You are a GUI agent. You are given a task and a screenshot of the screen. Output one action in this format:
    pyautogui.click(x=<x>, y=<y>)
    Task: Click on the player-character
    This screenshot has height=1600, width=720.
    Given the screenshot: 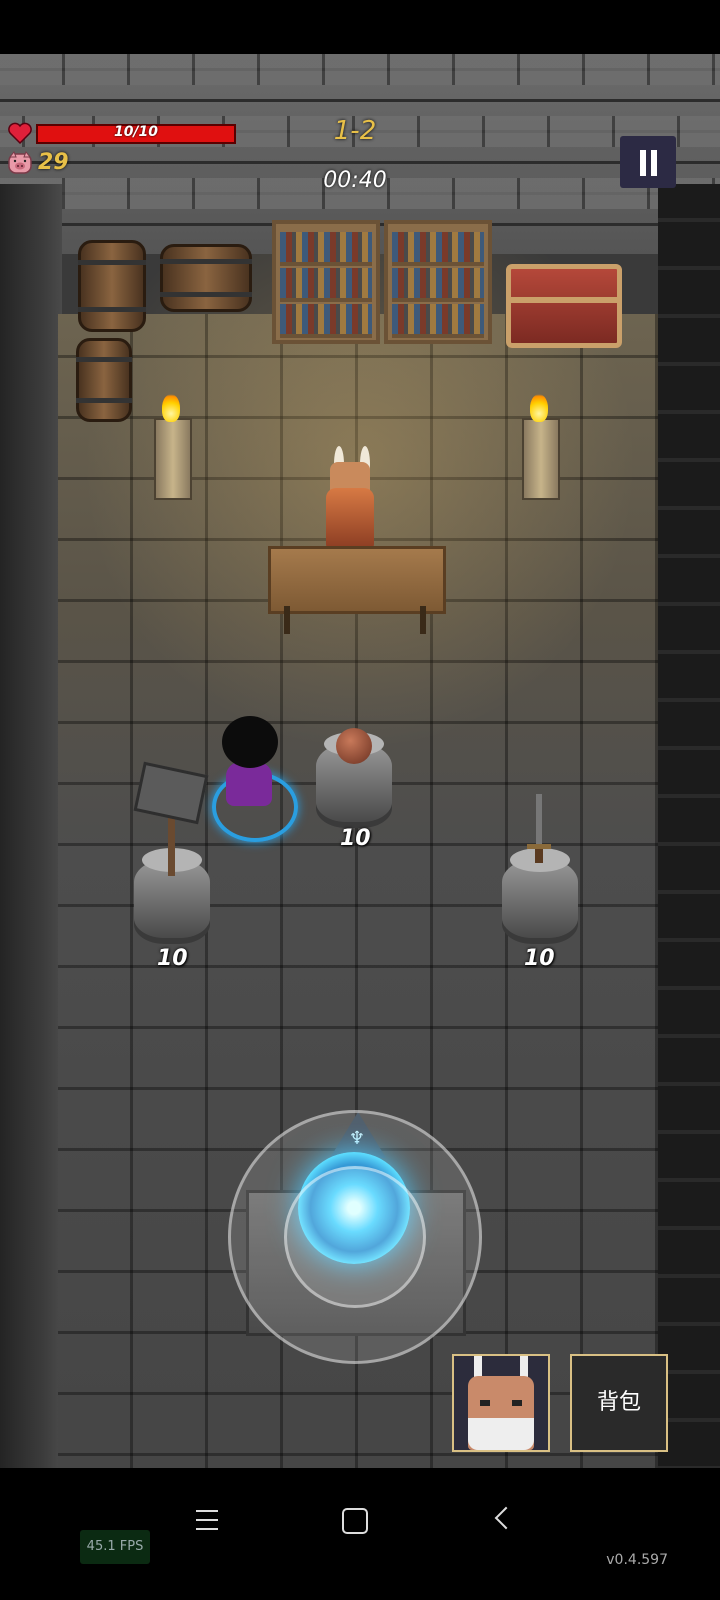 What is the action you would take?
    pyautogui.click(x=249, y=784)
    